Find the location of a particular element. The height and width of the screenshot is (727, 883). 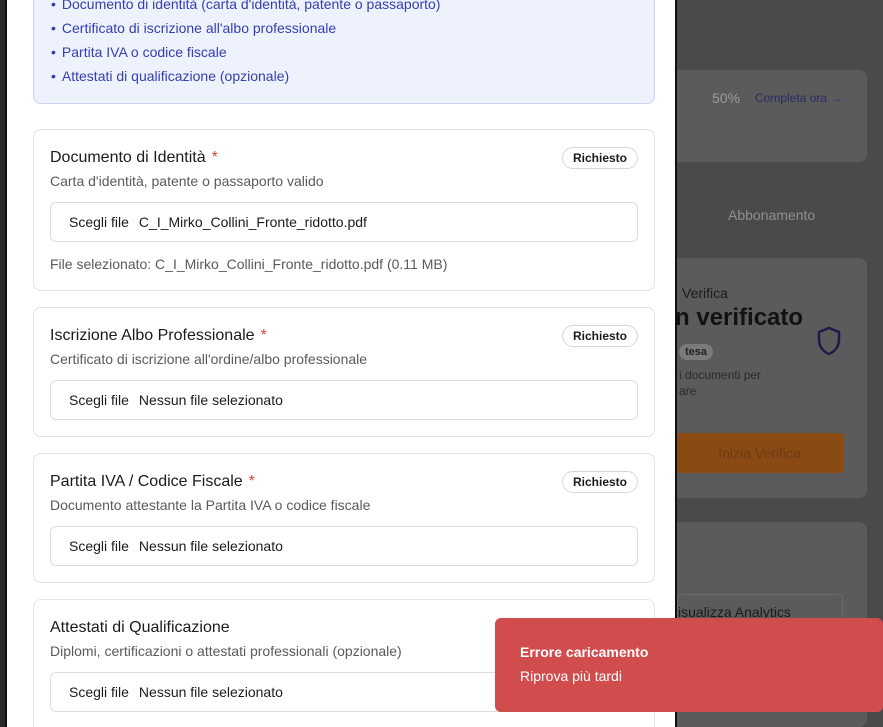

vat-tax-code-title-text: Partita IVA / Codice Fiscale is located at coordinates (146, 481).